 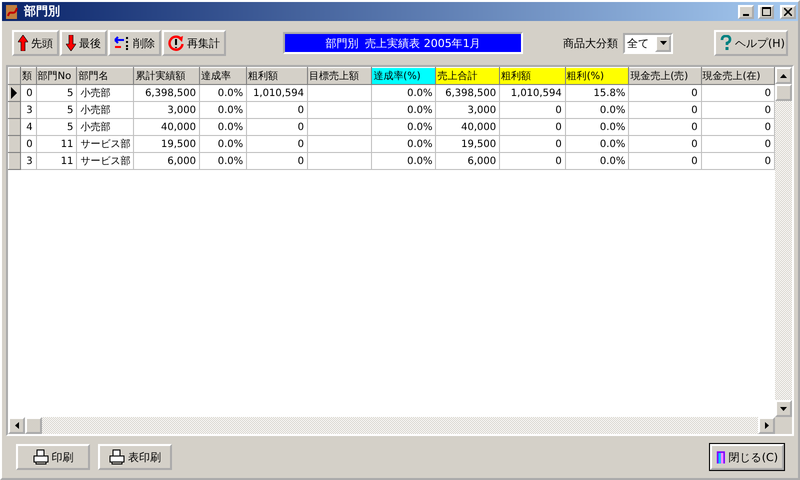 What do you see at coordinates (783, 76) in the screenshot?
I see `scroll-up-icon` at bounding box center [783, 76].